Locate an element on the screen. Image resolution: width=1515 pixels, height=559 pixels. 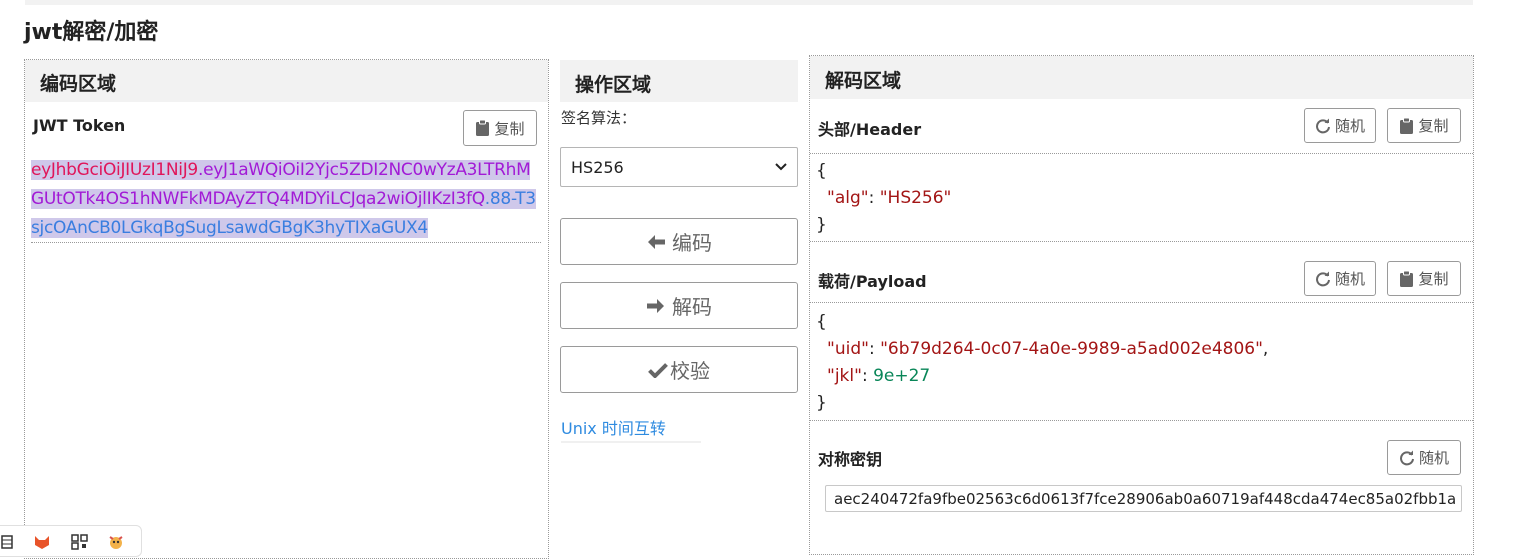
decode-button: 解码 is located at coordinates (679, 305).